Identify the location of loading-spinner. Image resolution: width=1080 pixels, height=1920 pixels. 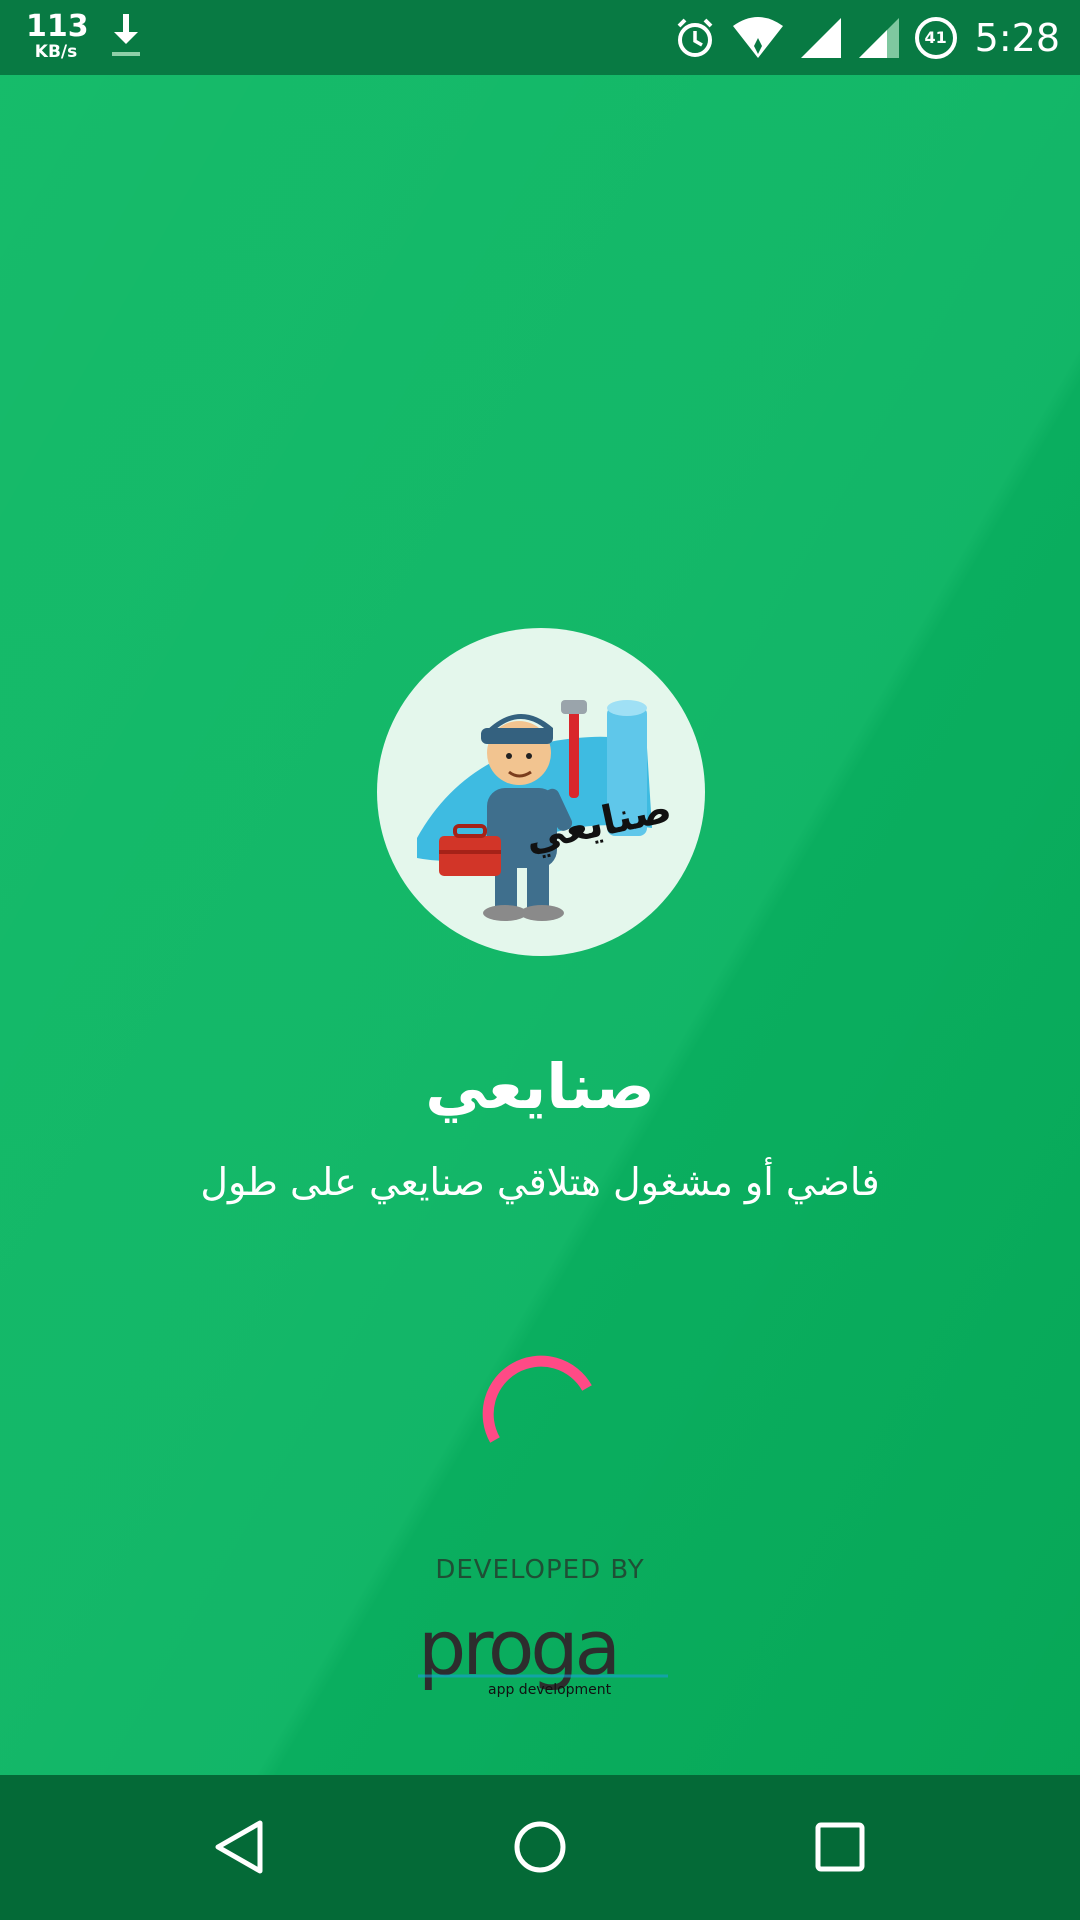
(539, 1404).